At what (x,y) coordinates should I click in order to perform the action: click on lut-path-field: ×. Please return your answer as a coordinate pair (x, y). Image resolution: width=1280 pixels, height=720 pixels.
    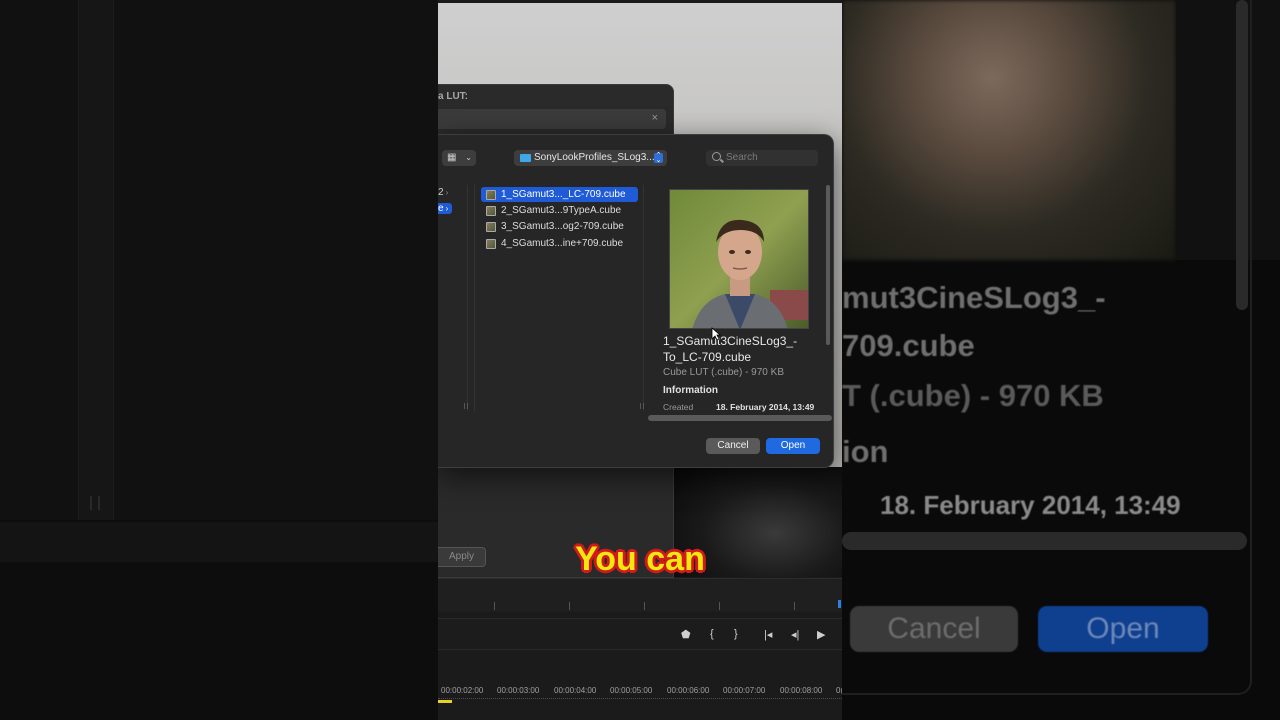
    Looking at the image, I should click on (552, 119).